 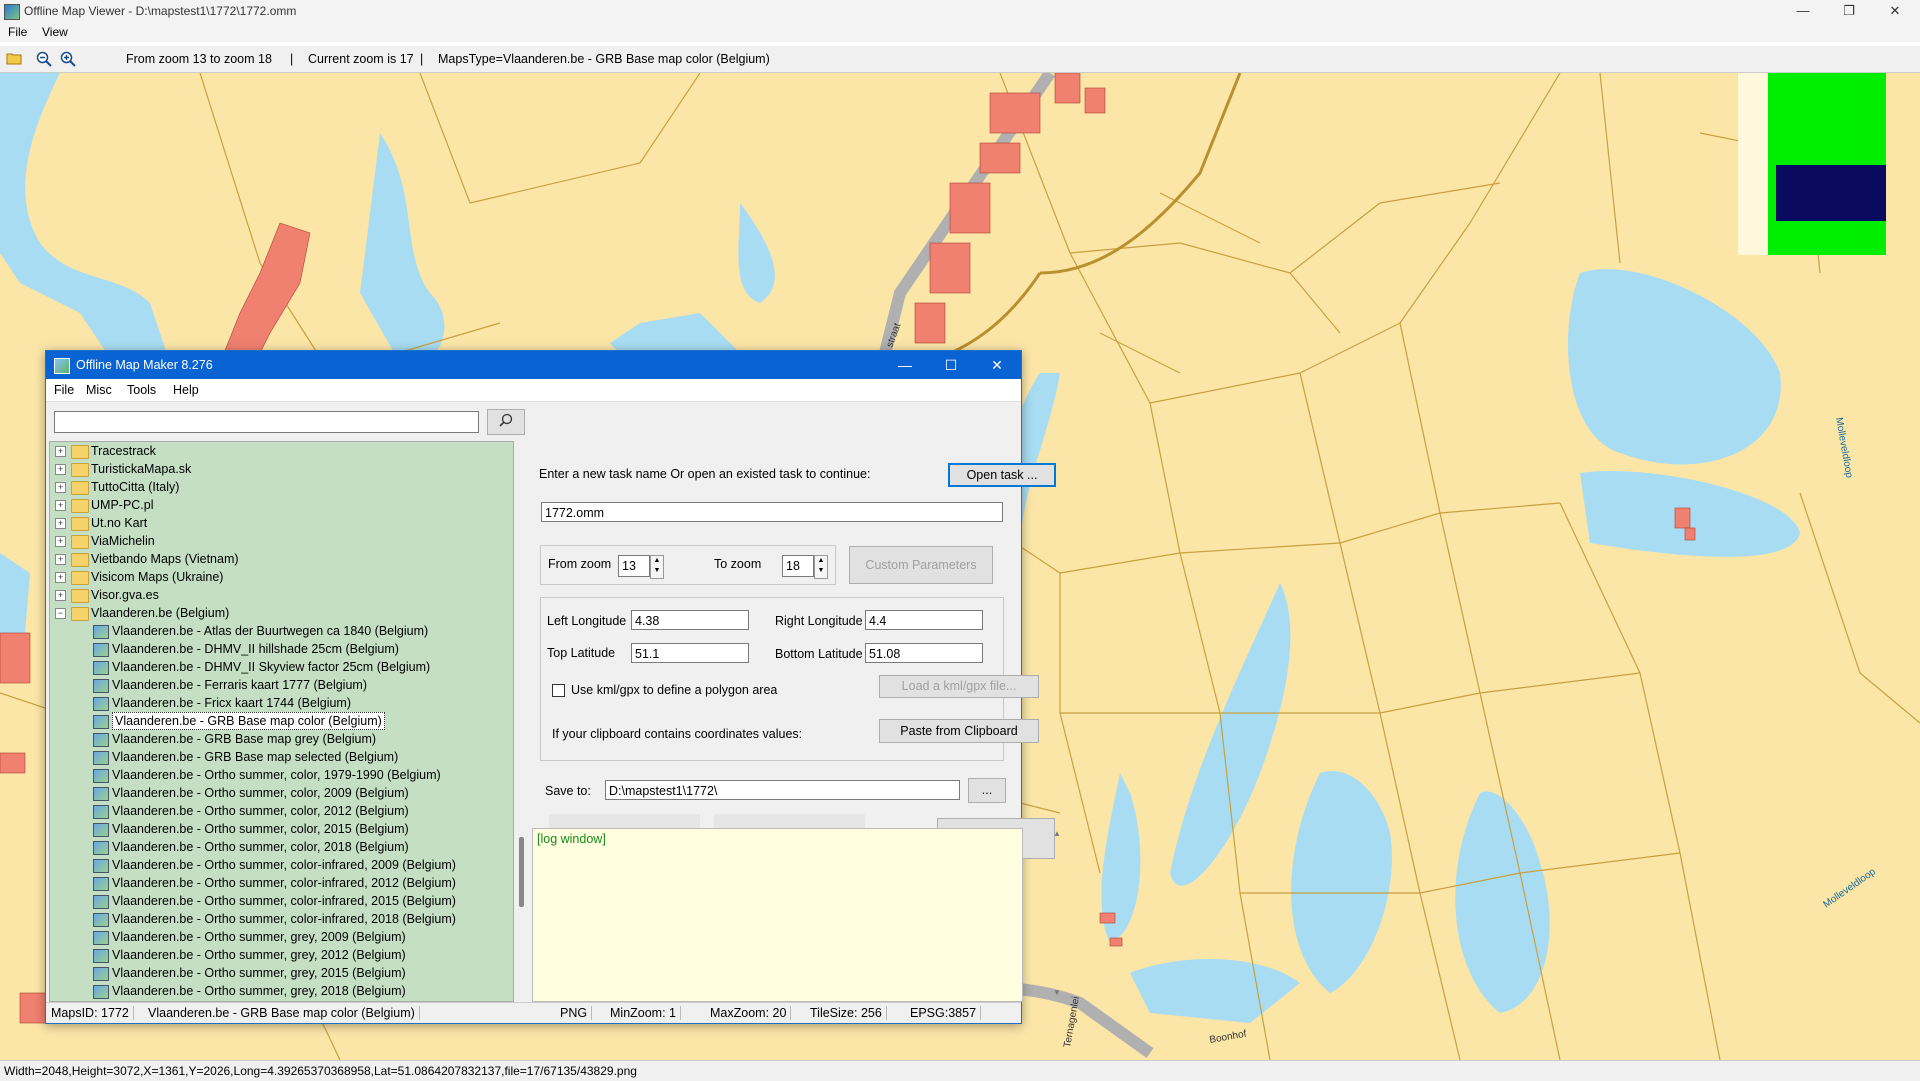 I want to click on log-window: [log window], so click(x=777, y=915).